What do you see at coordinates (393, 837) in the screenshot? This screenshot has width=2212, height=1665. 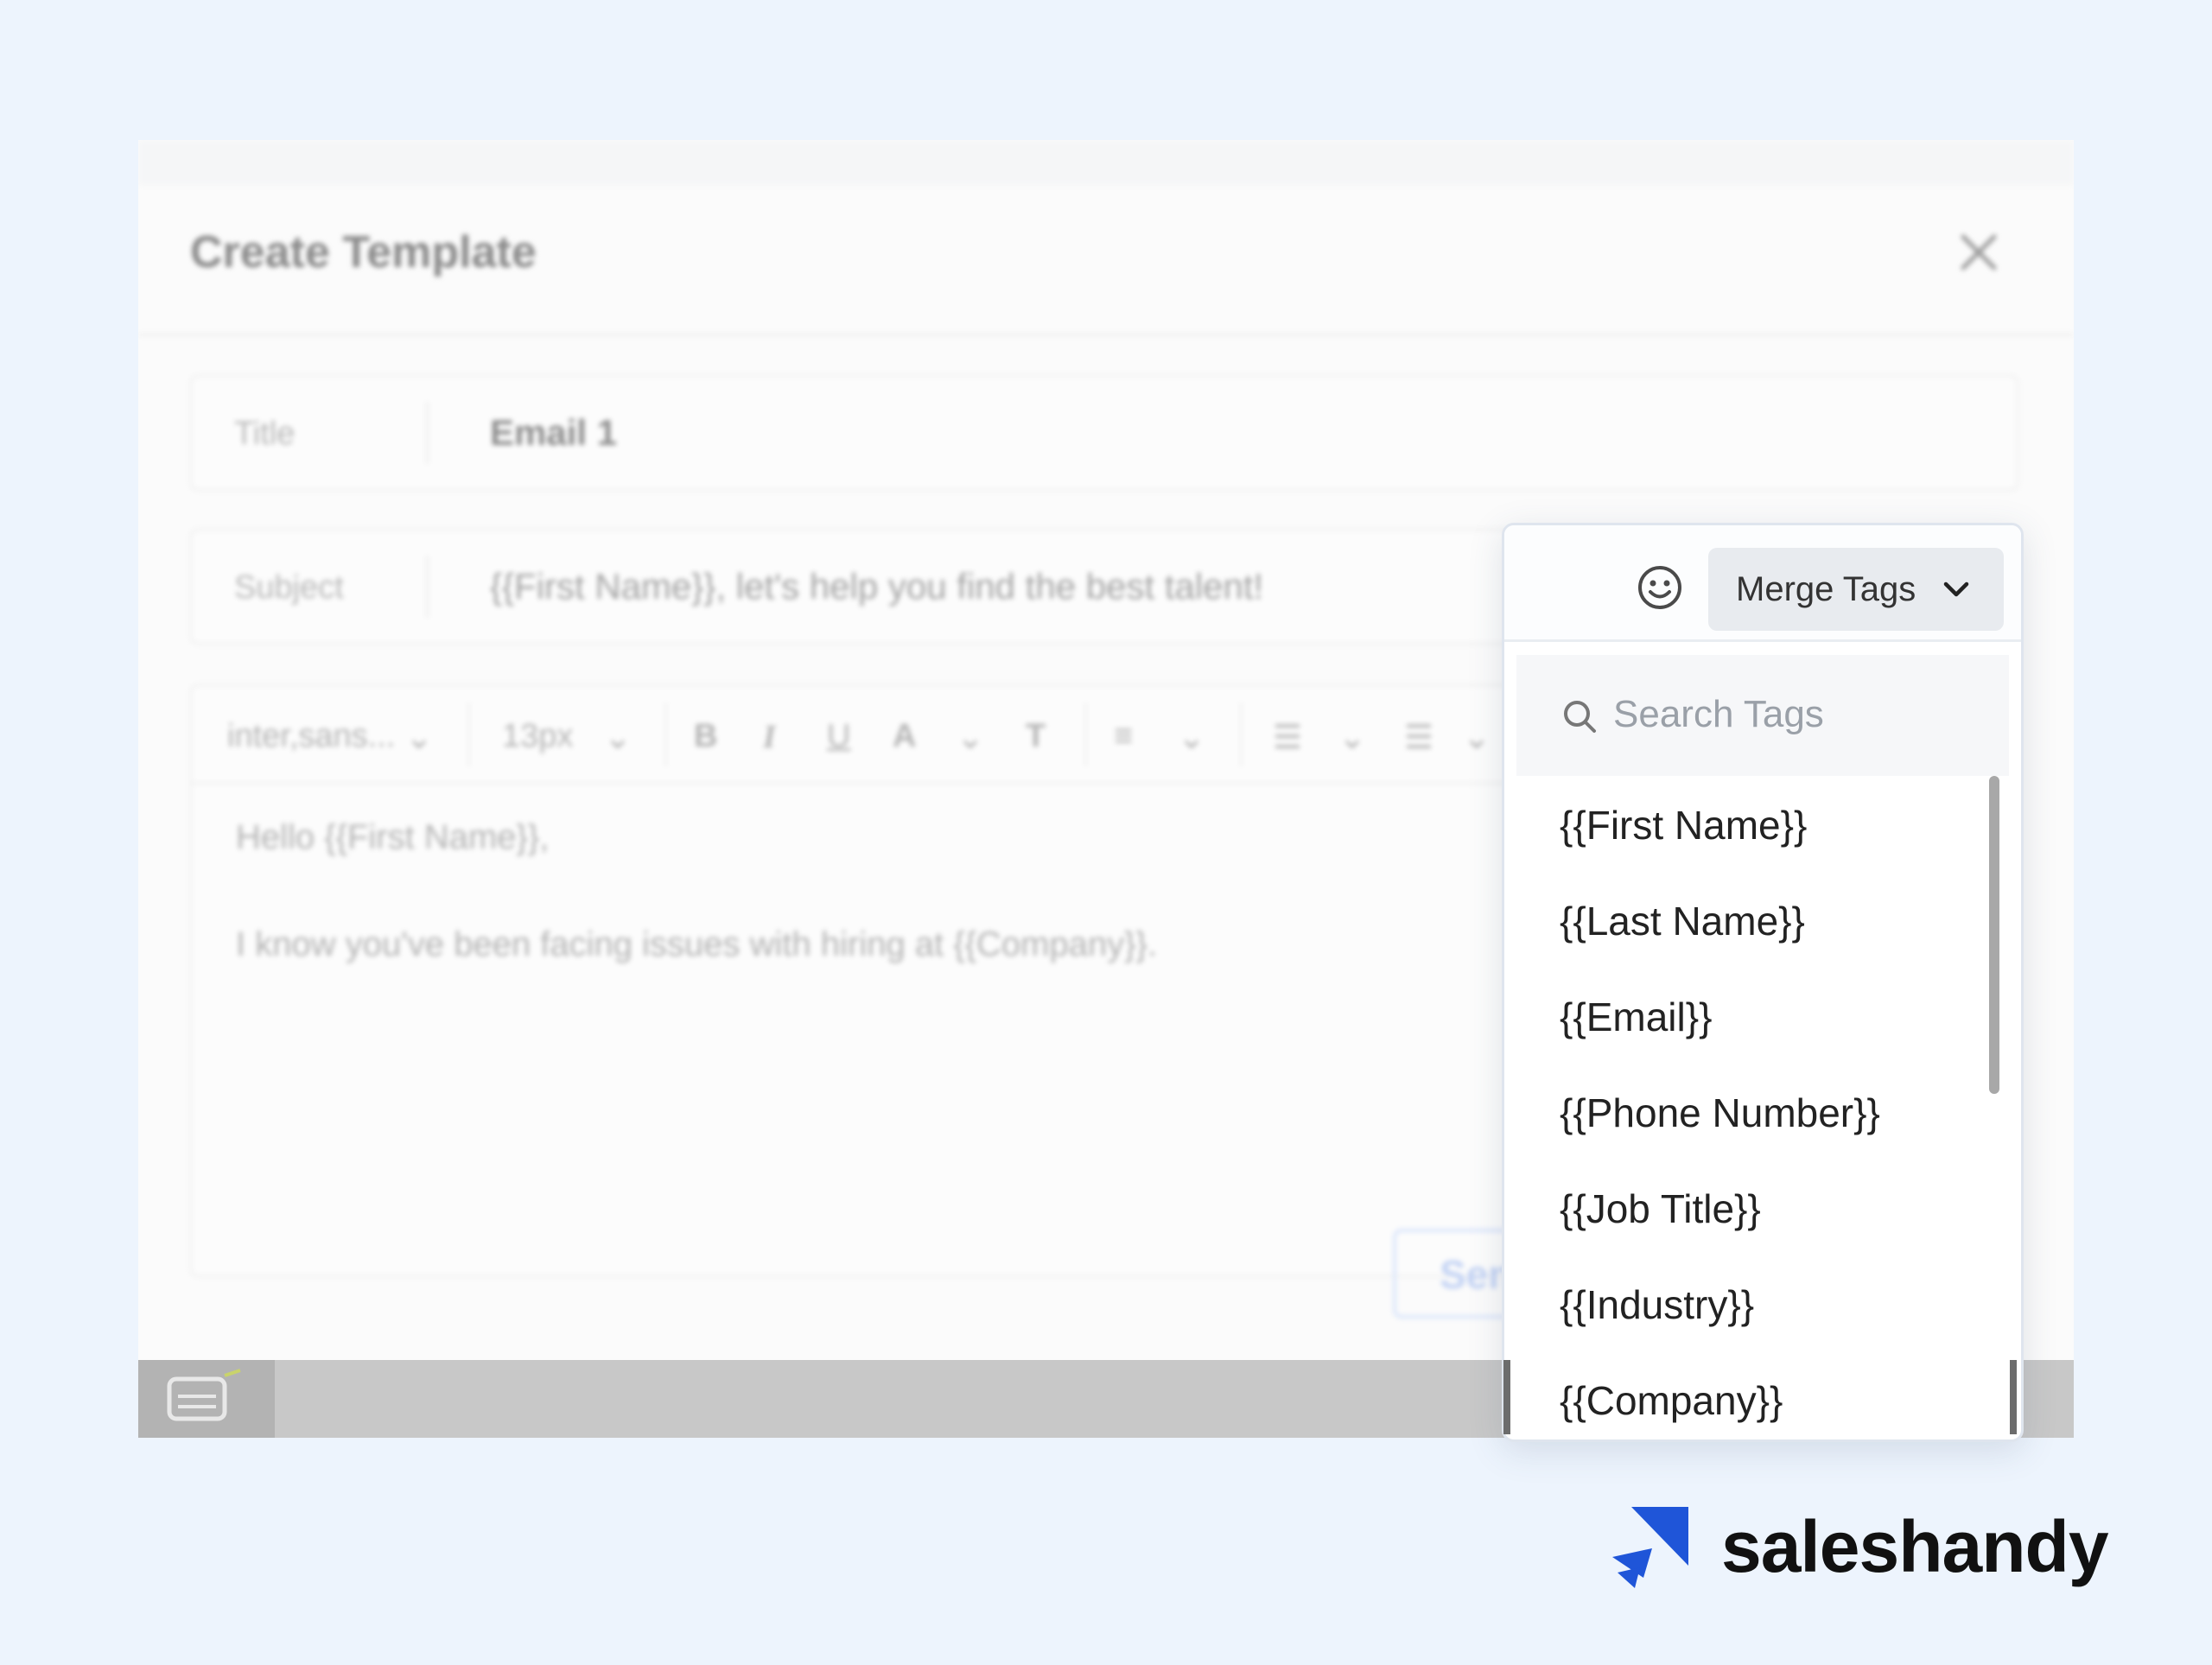 I see `body-greeting: Hello {{First Name}},` at bounding box center [393, 837].